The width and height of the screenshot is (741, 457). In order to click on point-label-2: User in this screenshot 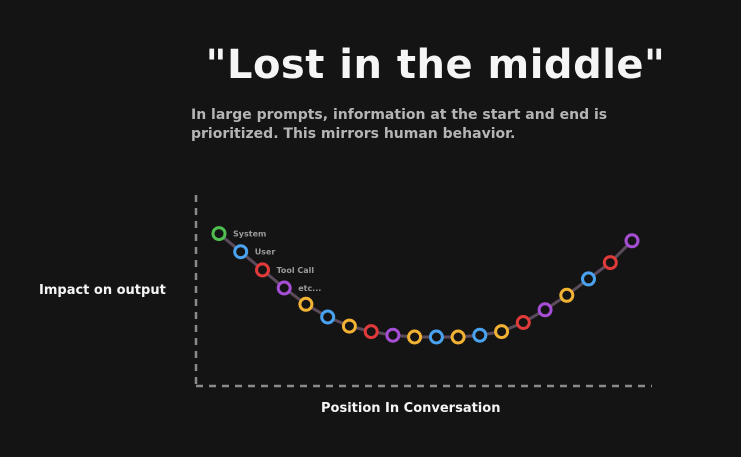, I will do `click(265, 252)`.